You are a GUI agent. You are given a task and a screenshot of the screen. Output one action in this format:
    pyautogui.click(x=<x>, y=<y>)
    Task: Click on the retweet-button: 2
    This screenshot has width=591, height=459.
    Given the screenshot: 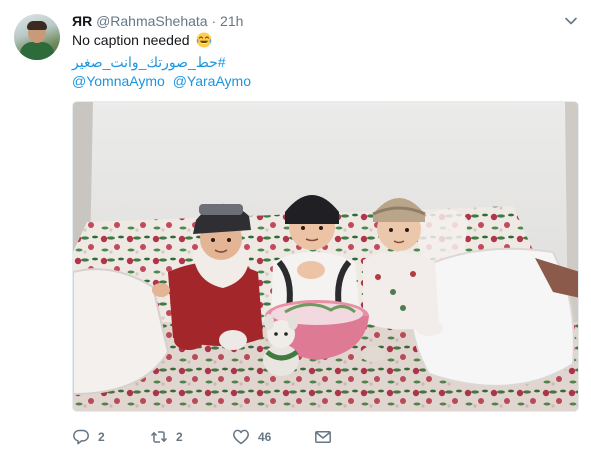 What is the action you would take?
    pyautogui.click(x=166, y=437)
    